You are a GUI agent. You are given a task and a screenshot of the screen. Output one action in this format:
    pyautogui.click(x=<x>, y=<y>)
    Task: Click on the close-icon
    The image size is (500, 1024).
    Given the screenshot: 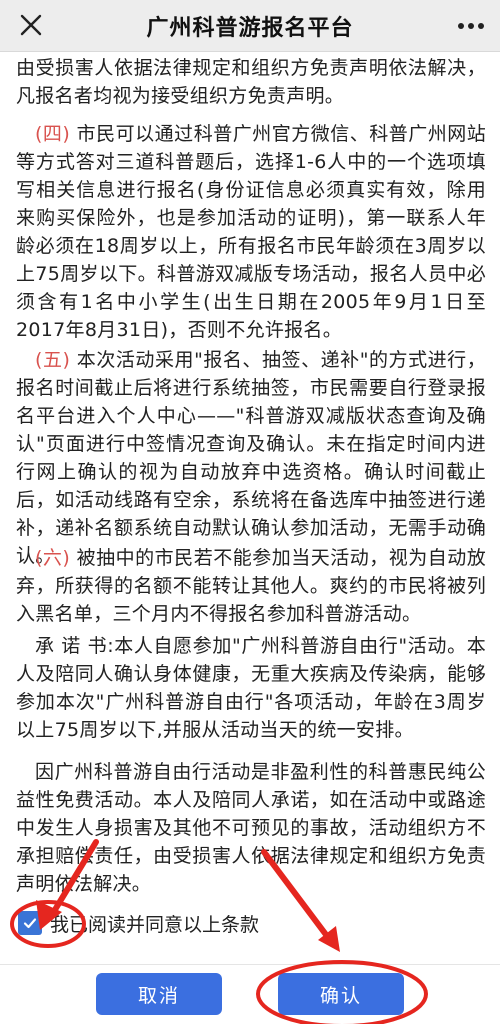 What is the action you would take?
    pyautogui.click(x=31, y=25)
    